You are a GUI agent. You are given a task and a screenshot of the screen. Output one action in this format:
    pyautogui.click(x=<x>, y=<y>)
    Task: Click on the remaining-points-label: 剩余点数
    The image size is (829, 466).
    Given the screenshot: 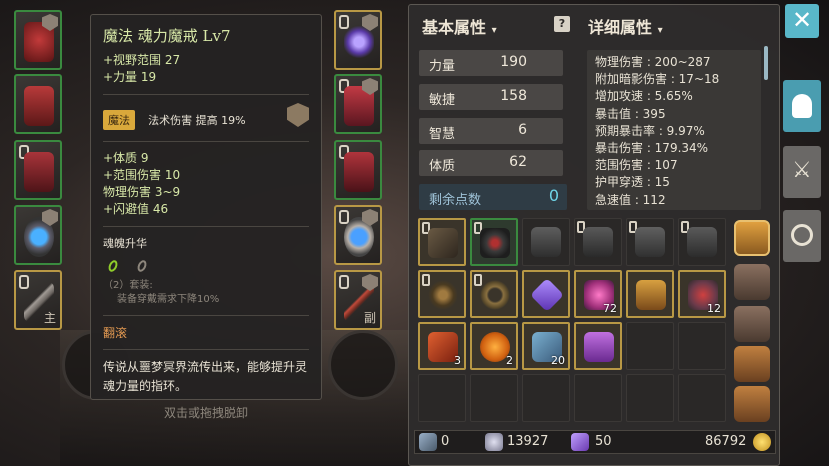 What is the action you would take?
    pyautogui.click(x=455, y=200)
    